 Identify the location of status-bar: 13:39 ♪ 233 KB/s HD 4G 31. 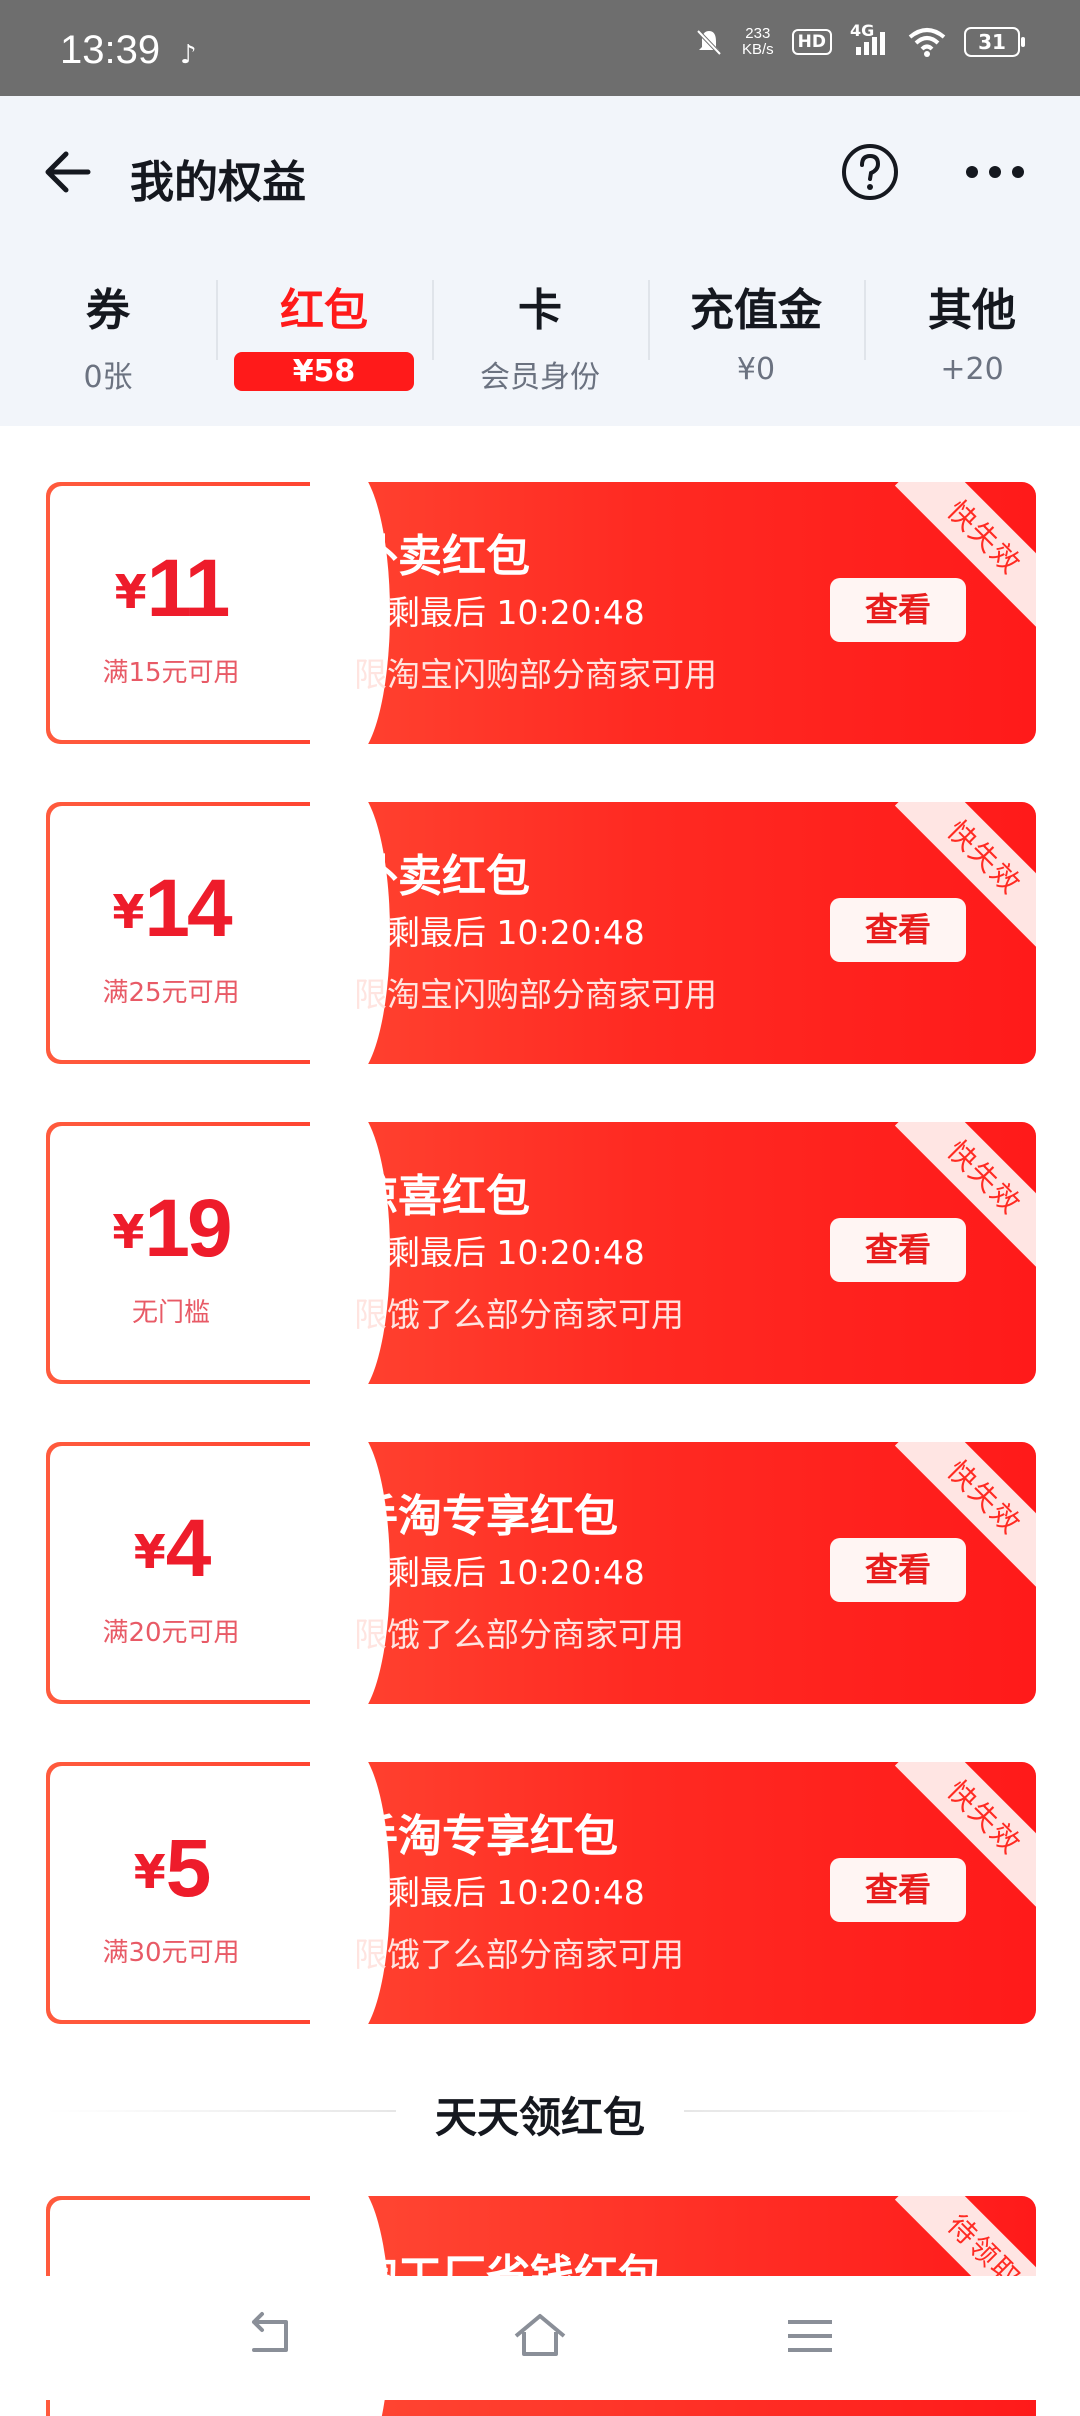
(540, 48).